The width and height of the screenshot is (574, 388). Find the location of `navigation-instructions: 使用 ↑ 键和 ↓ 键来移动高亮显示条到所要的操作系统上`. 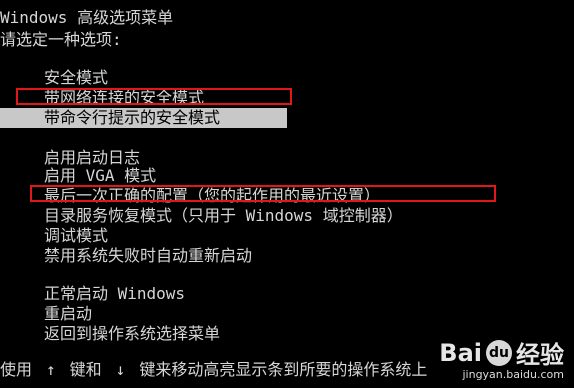

navigation-instructions: 使用 ↑ 键和 ↓ 键来移动高亮显示条到所要的操作系统上 is located at coordinates (213, 370).